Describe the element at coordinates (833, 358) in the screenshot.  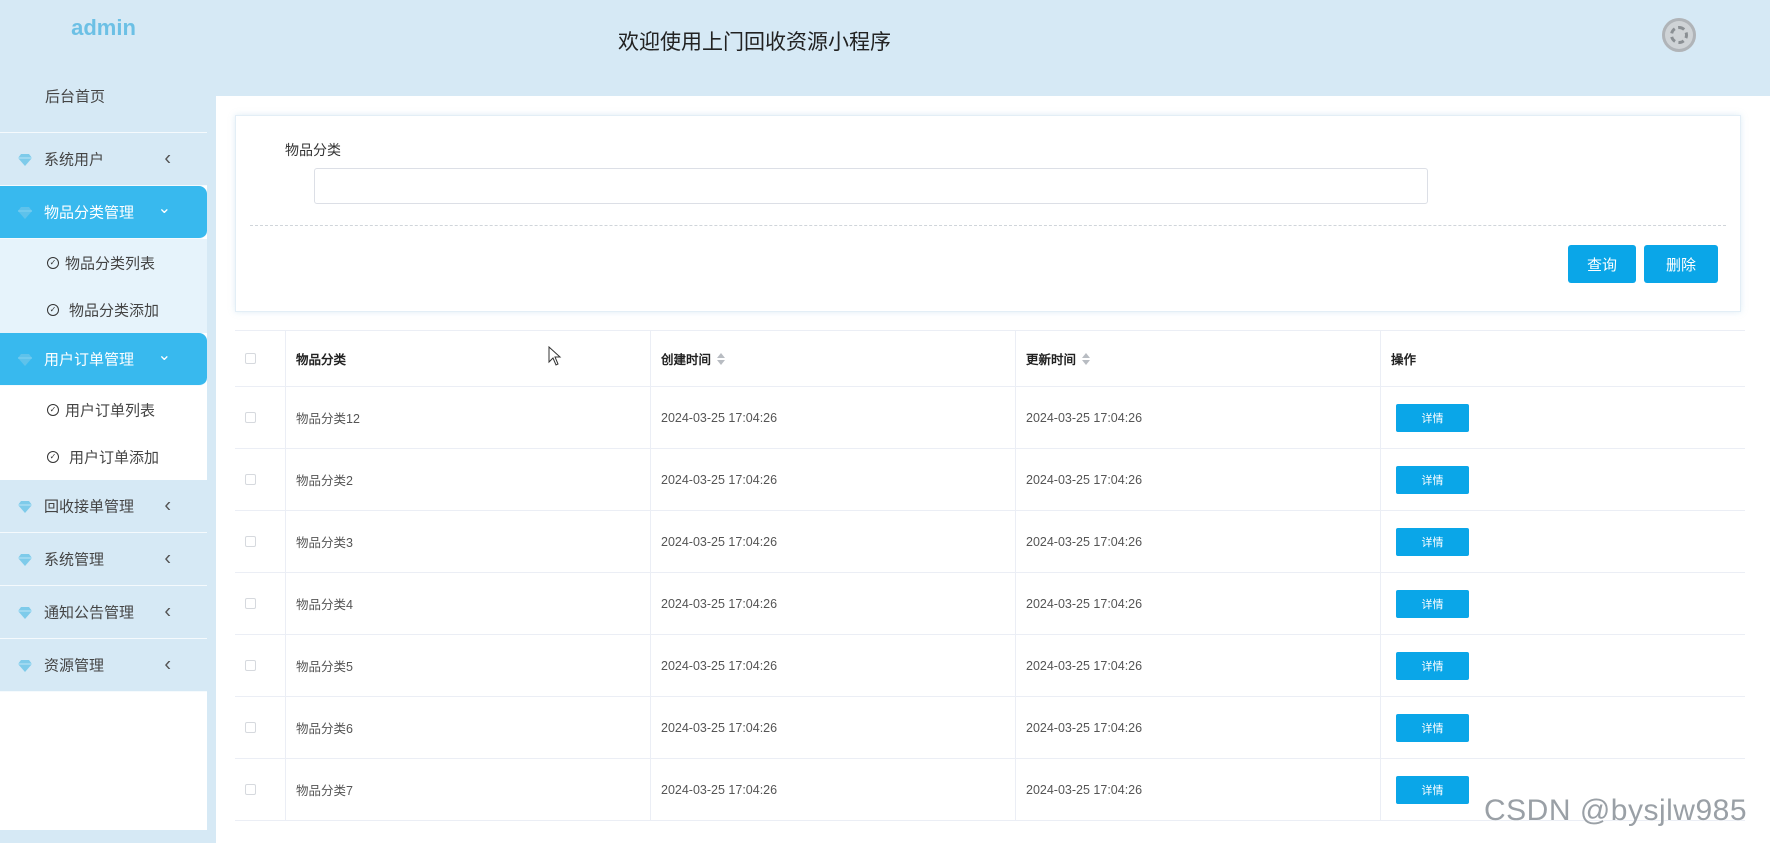
I see `header-created: 创建时间` at that location.